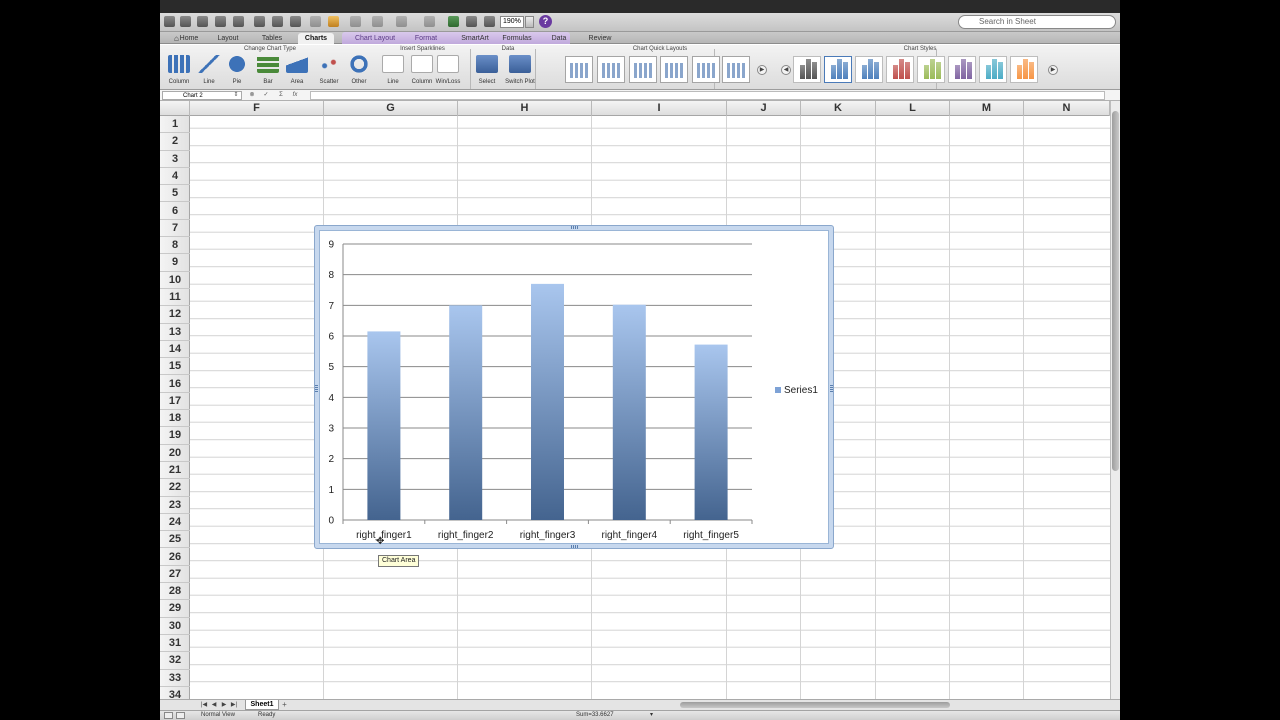 The height and width of the screenshot is (720, 1280). Describe the element at coordinates (600, 38) in the screenshot. I see `tab-review: Review` at that location.